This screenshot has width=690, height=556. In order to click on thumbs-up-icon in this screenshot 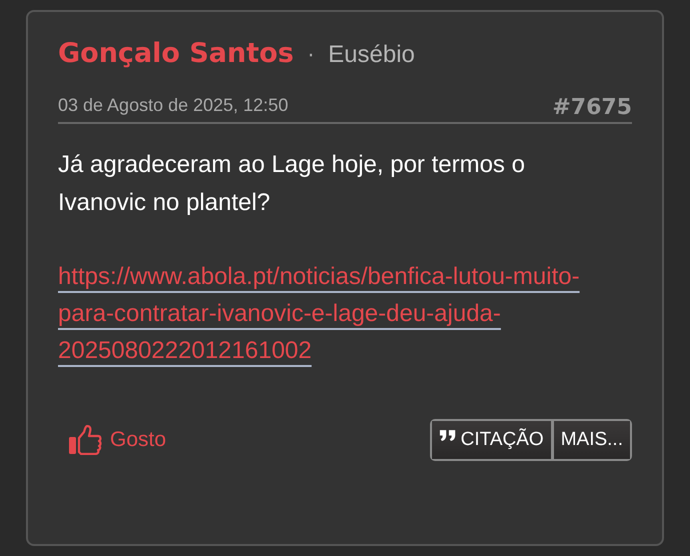, I will do `click(85, 440)`.